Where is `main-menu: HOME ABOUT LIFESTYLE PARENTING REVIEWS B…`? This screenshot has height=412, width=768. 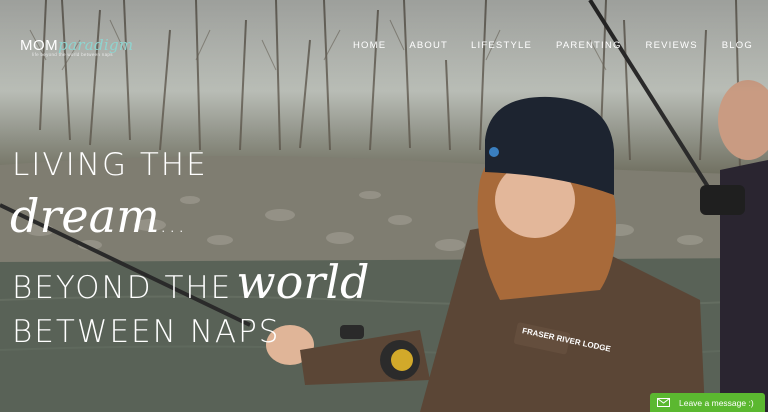
main-menu: HOME ABOUT LIFESTYLE PARENTING REVIEWS B… is located at coordinates (553, 45).